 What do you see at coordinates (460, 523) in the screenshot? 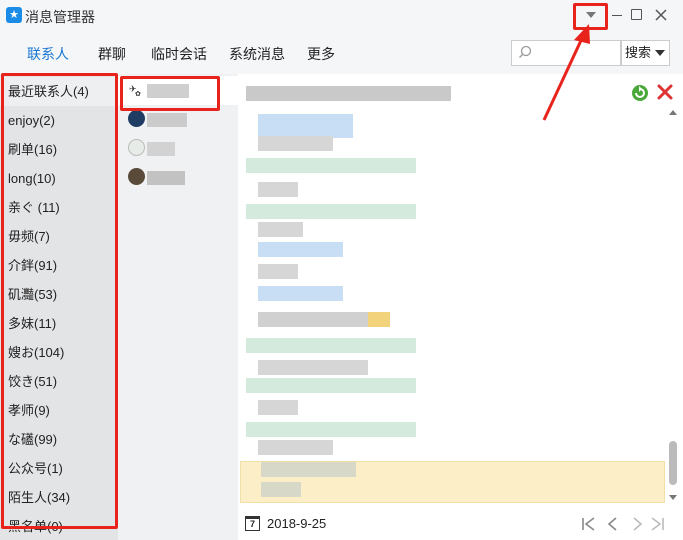
I see `footer-bar: 7 2018-9-25` at bounding box center [460, 523].